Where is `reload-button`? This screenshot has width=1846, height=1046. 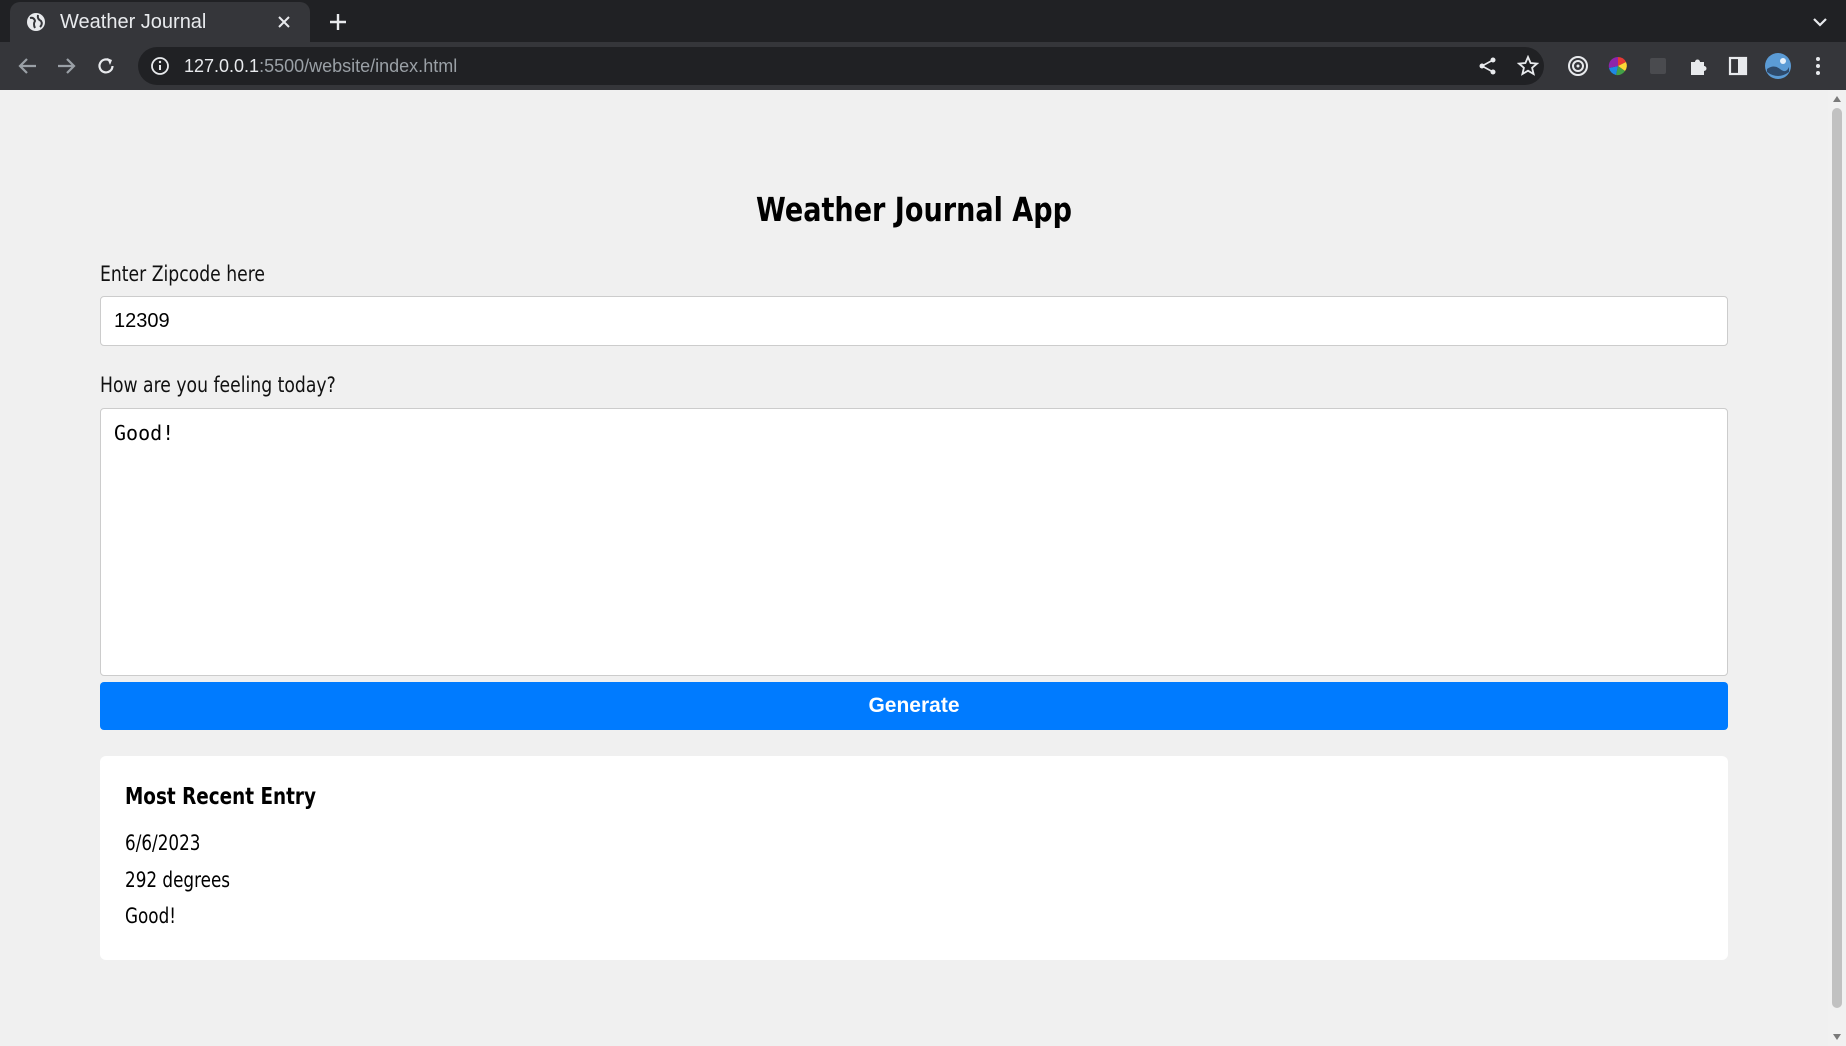
reload-button is located at coordinates (106, 66).